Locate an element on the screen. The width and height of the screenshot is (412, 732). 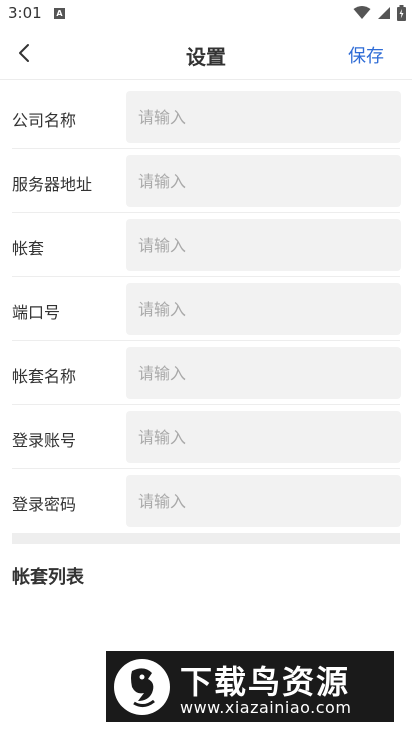
form-row-login-password: 登录密码 is located at coordinates (206, 501).